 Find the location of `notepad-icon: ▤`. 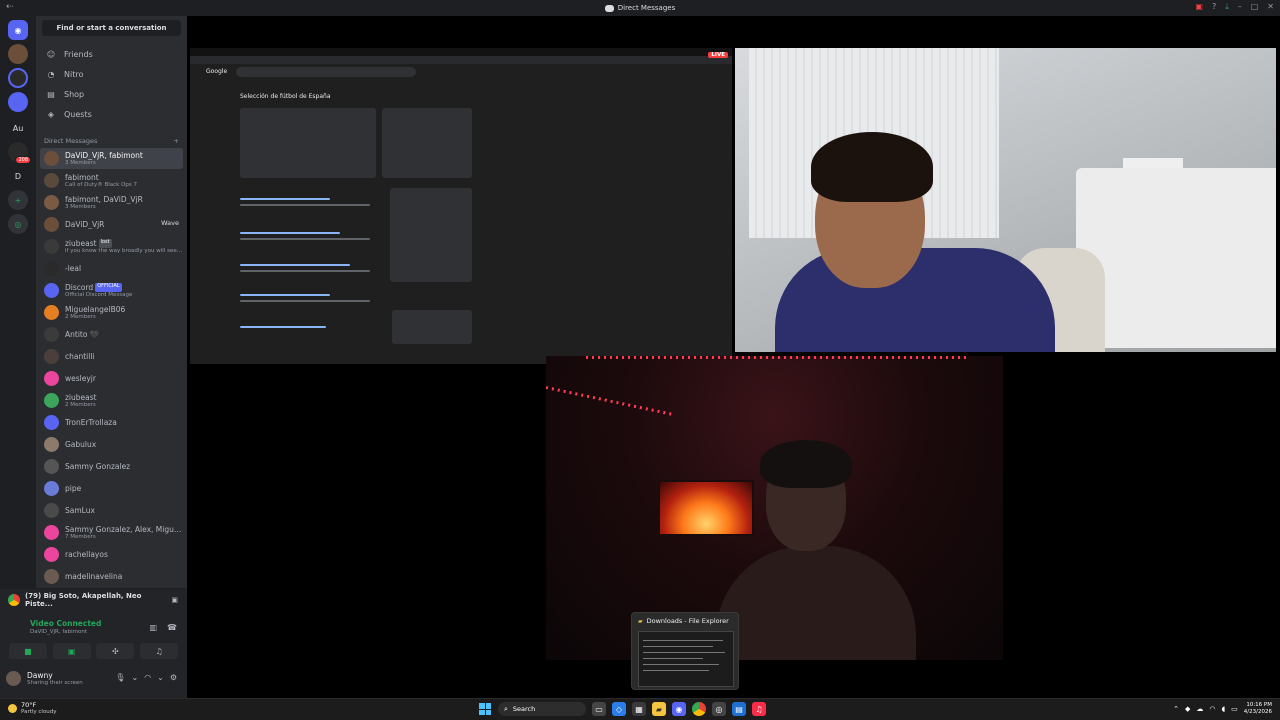

notepad-icon: ▤ is located at coordinates (739, 709).